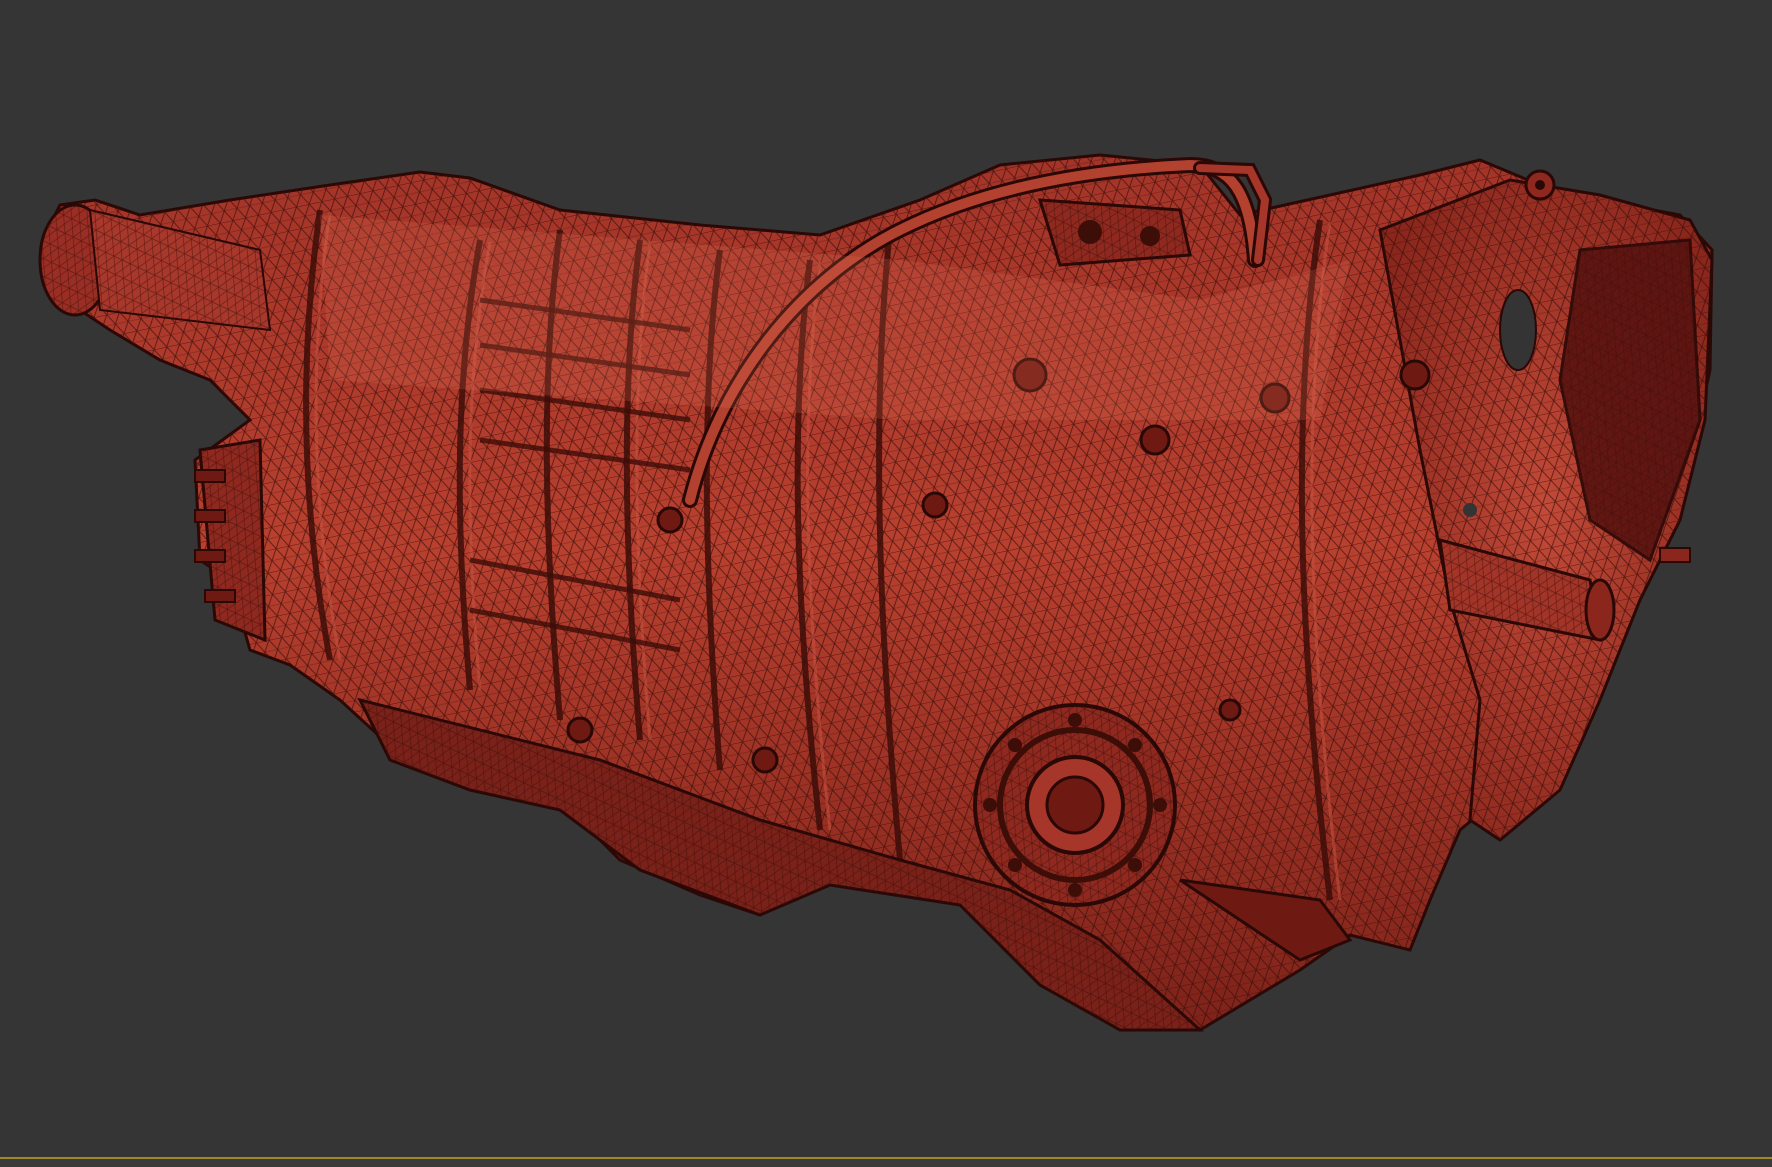 This screenshot has height=1167, width=1772. Describe the element at coordinates (886, 1158) in the screenshot. I see `status-bar-accent-line` at that location.